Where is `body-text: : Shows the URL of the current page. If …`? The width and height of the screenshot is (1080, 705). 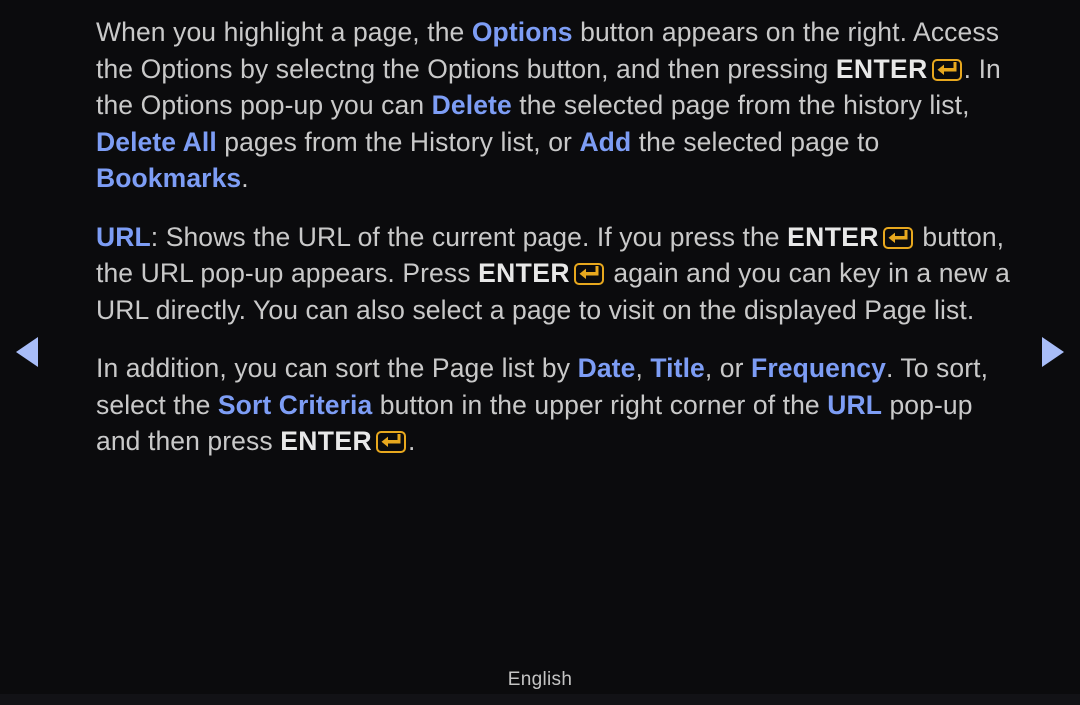 body-text: : Shows the URL of the current page. If … is located at coordinates (469, 236).